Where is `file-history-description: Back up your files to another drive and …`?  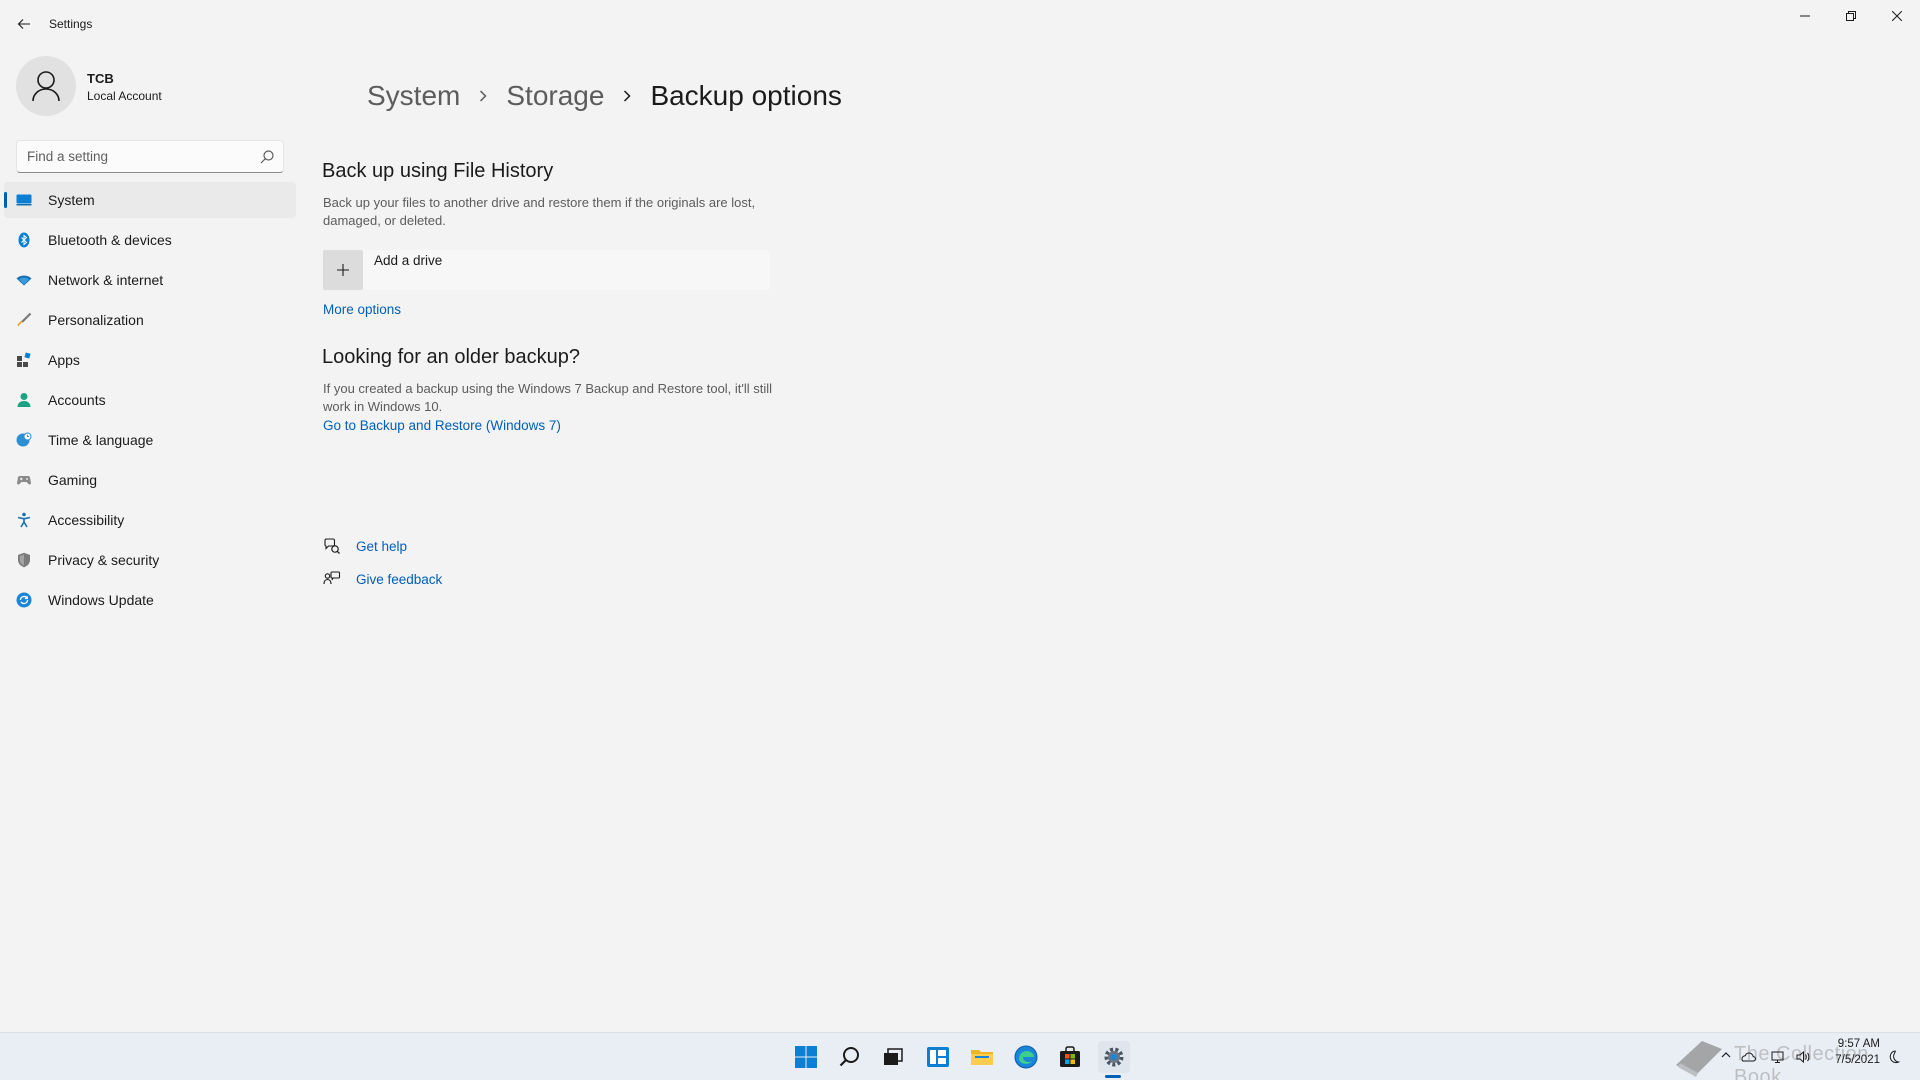 file-history-description: Back up your files to another drive and … is located at coordinates (539, 211).